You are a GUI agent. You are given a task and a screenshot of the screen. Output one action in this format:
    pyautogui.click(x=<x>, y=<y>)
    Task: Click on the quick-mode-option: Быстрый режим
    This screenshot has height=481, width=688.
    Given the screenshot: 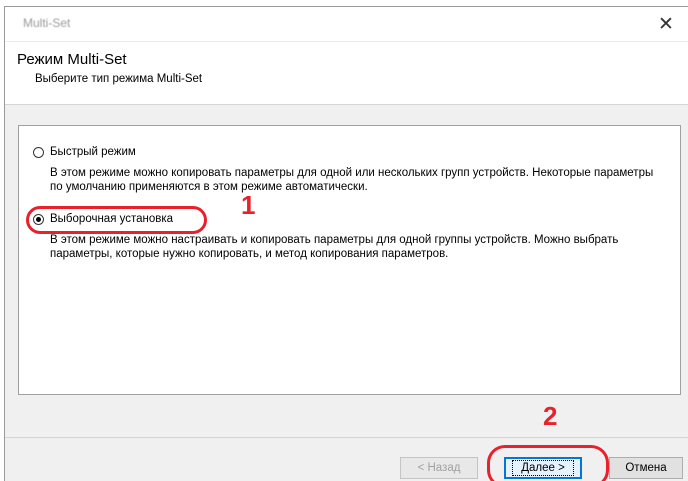 What is the action you would take?
    pyautogui.click(x=84, y=152)
    